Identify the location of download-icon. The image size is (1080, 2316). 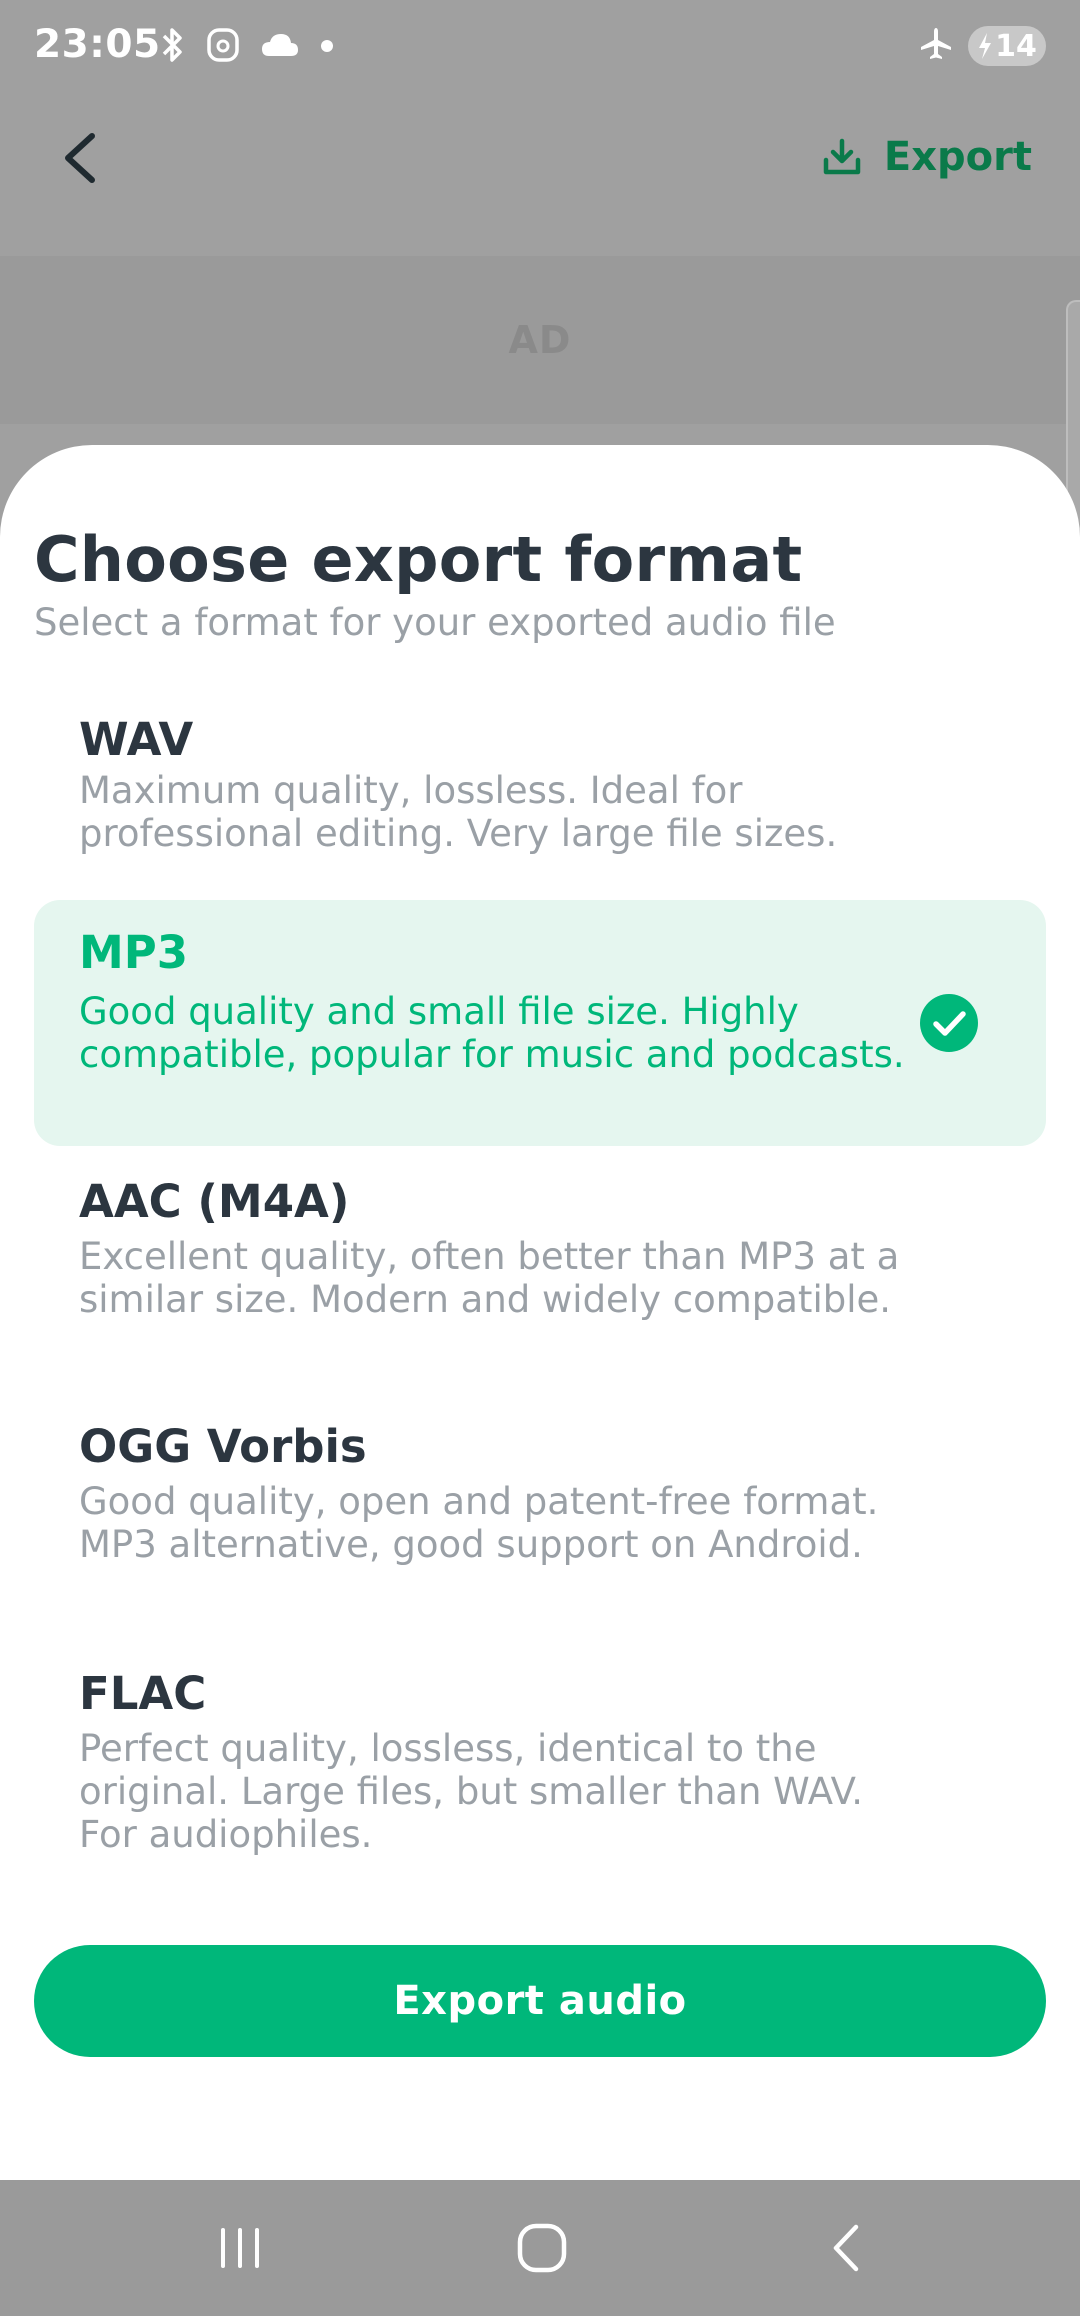
(842, 156).